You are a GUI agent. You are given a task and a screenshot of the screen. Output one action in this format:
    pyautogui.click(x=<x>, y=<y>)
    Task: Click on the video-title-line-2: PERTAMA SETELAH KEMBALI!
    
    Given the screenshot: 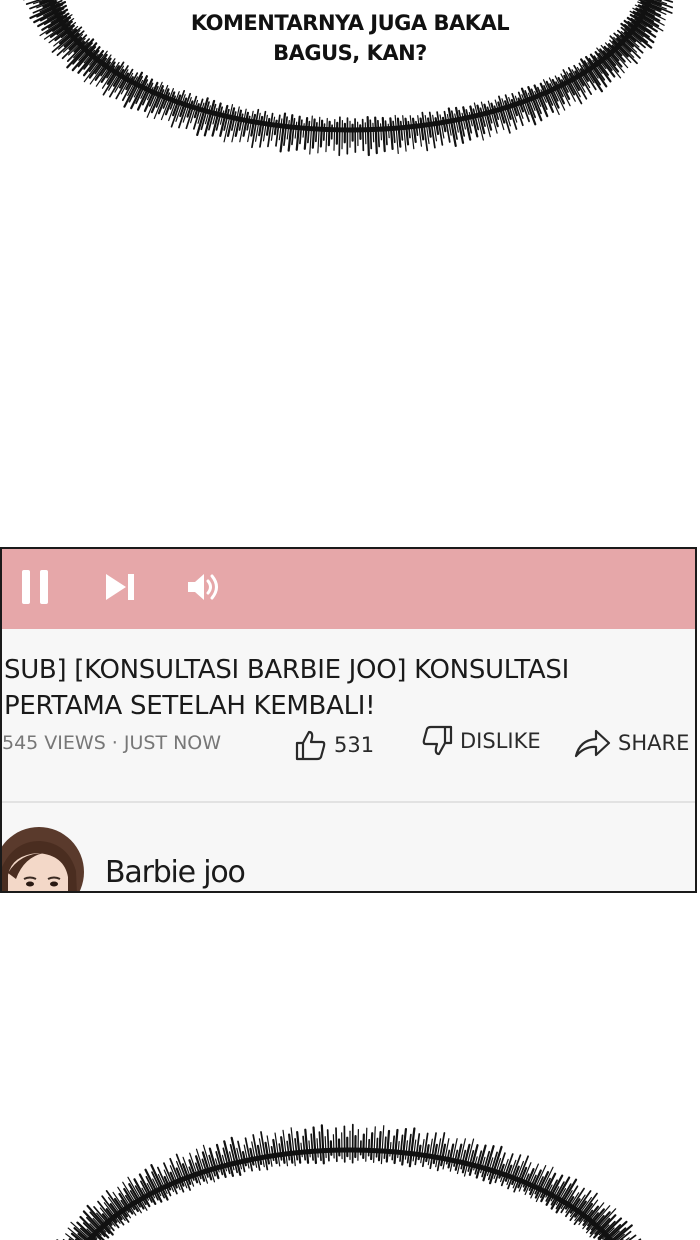 What is the action you would take?
    pyautogui.click(x=190, y=706)
    